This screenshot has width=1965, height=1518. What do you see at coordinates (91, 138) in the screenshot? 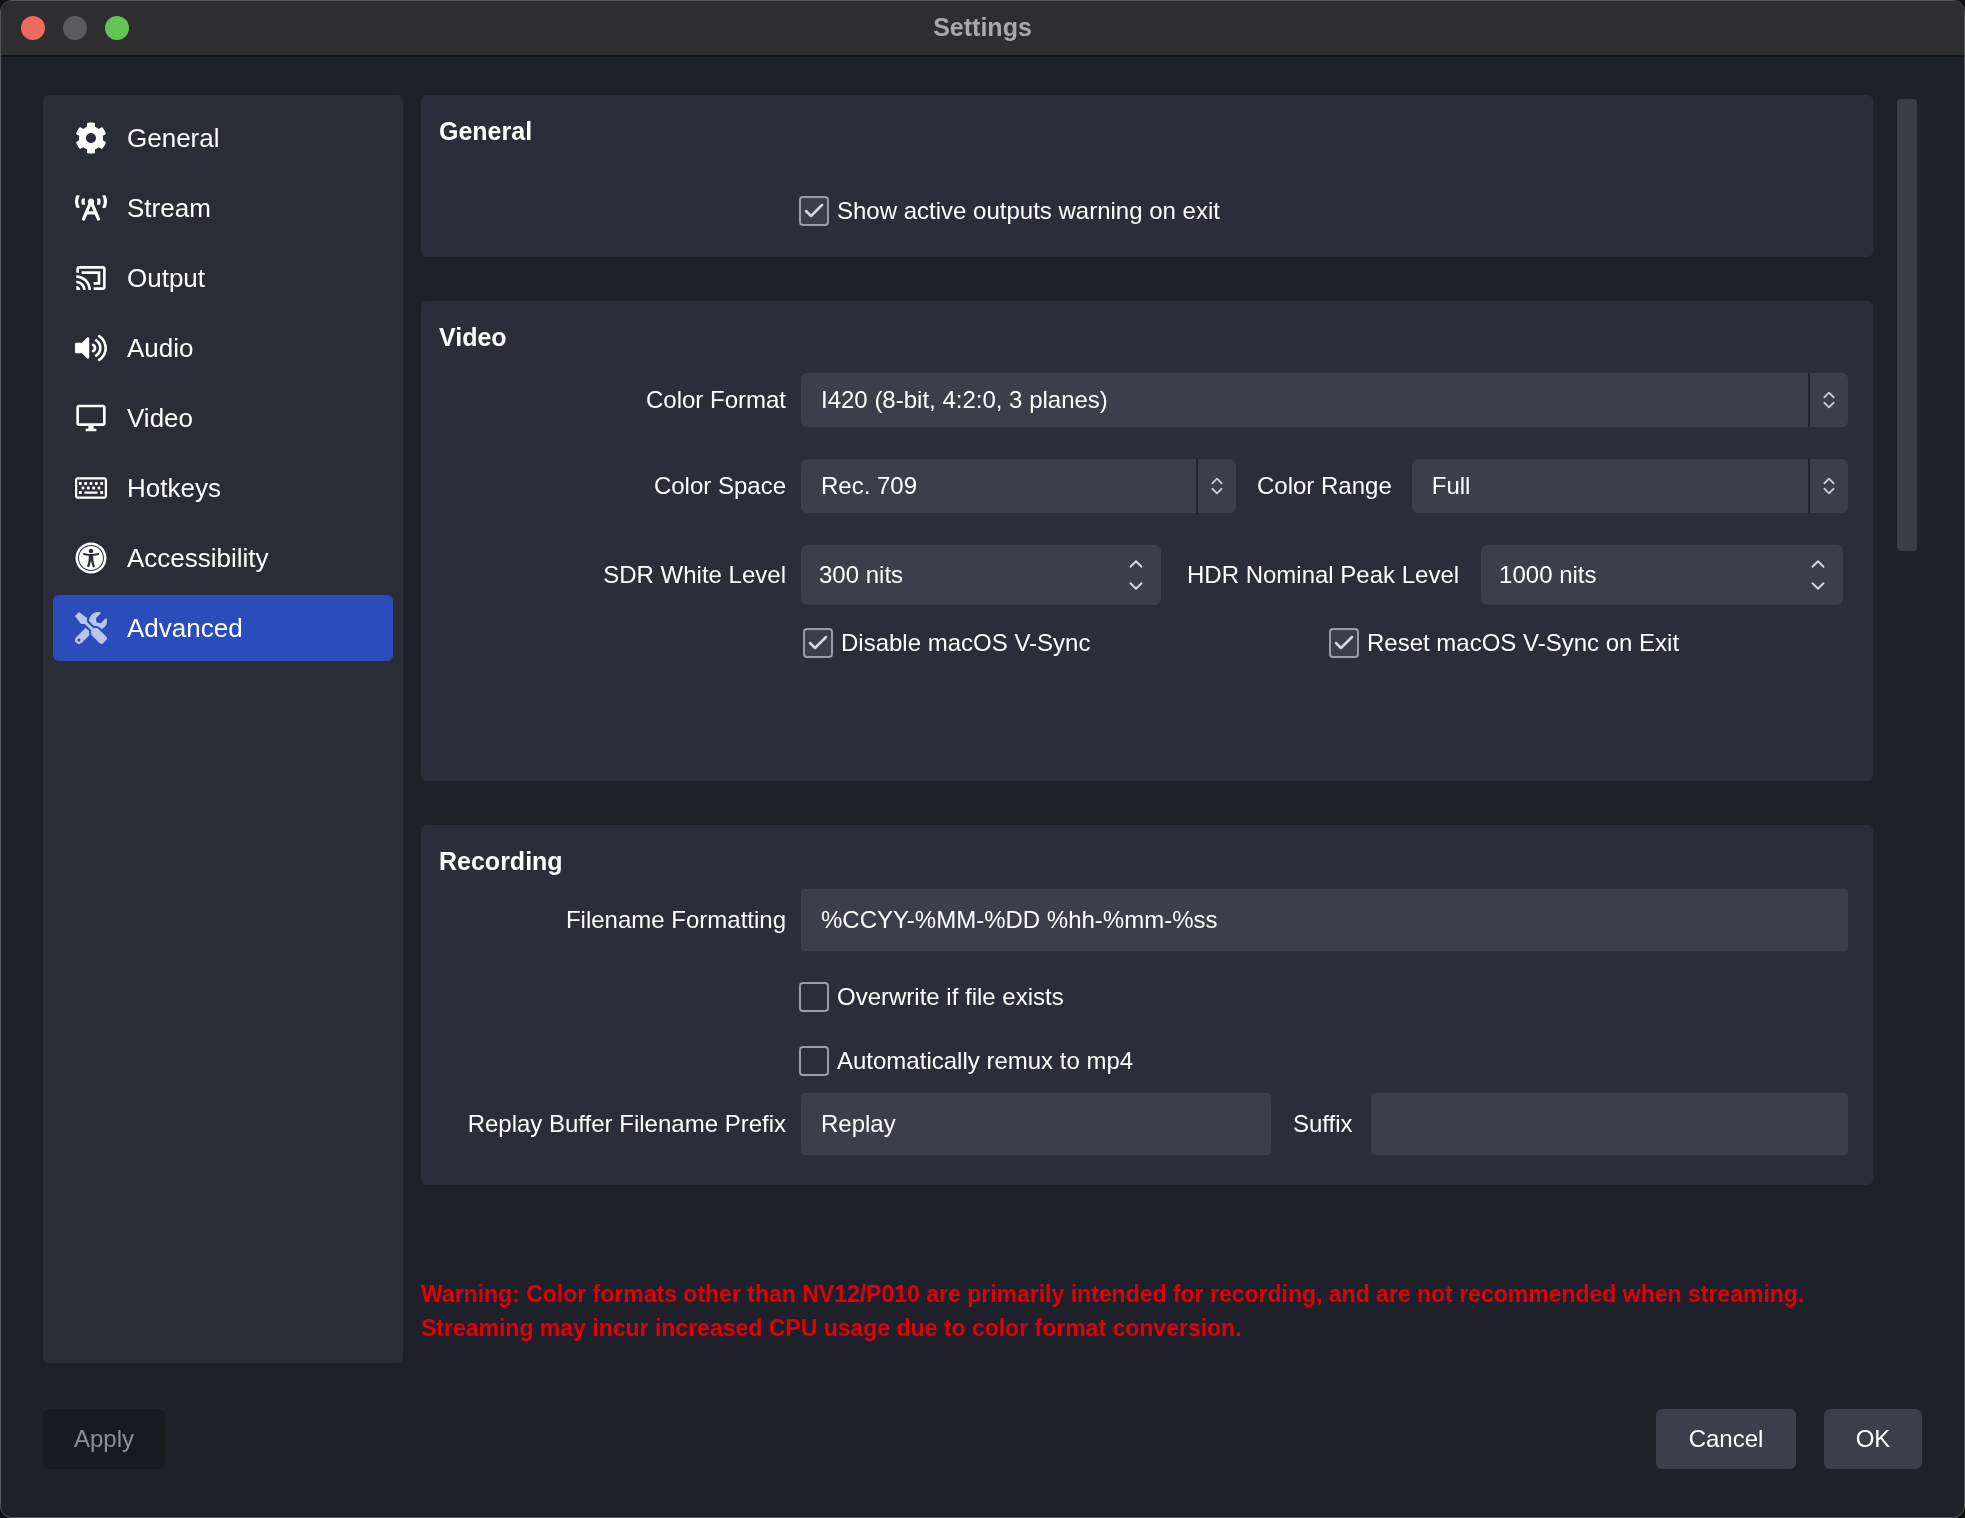
I see `gear-icon` at bounding box center [91, 138].